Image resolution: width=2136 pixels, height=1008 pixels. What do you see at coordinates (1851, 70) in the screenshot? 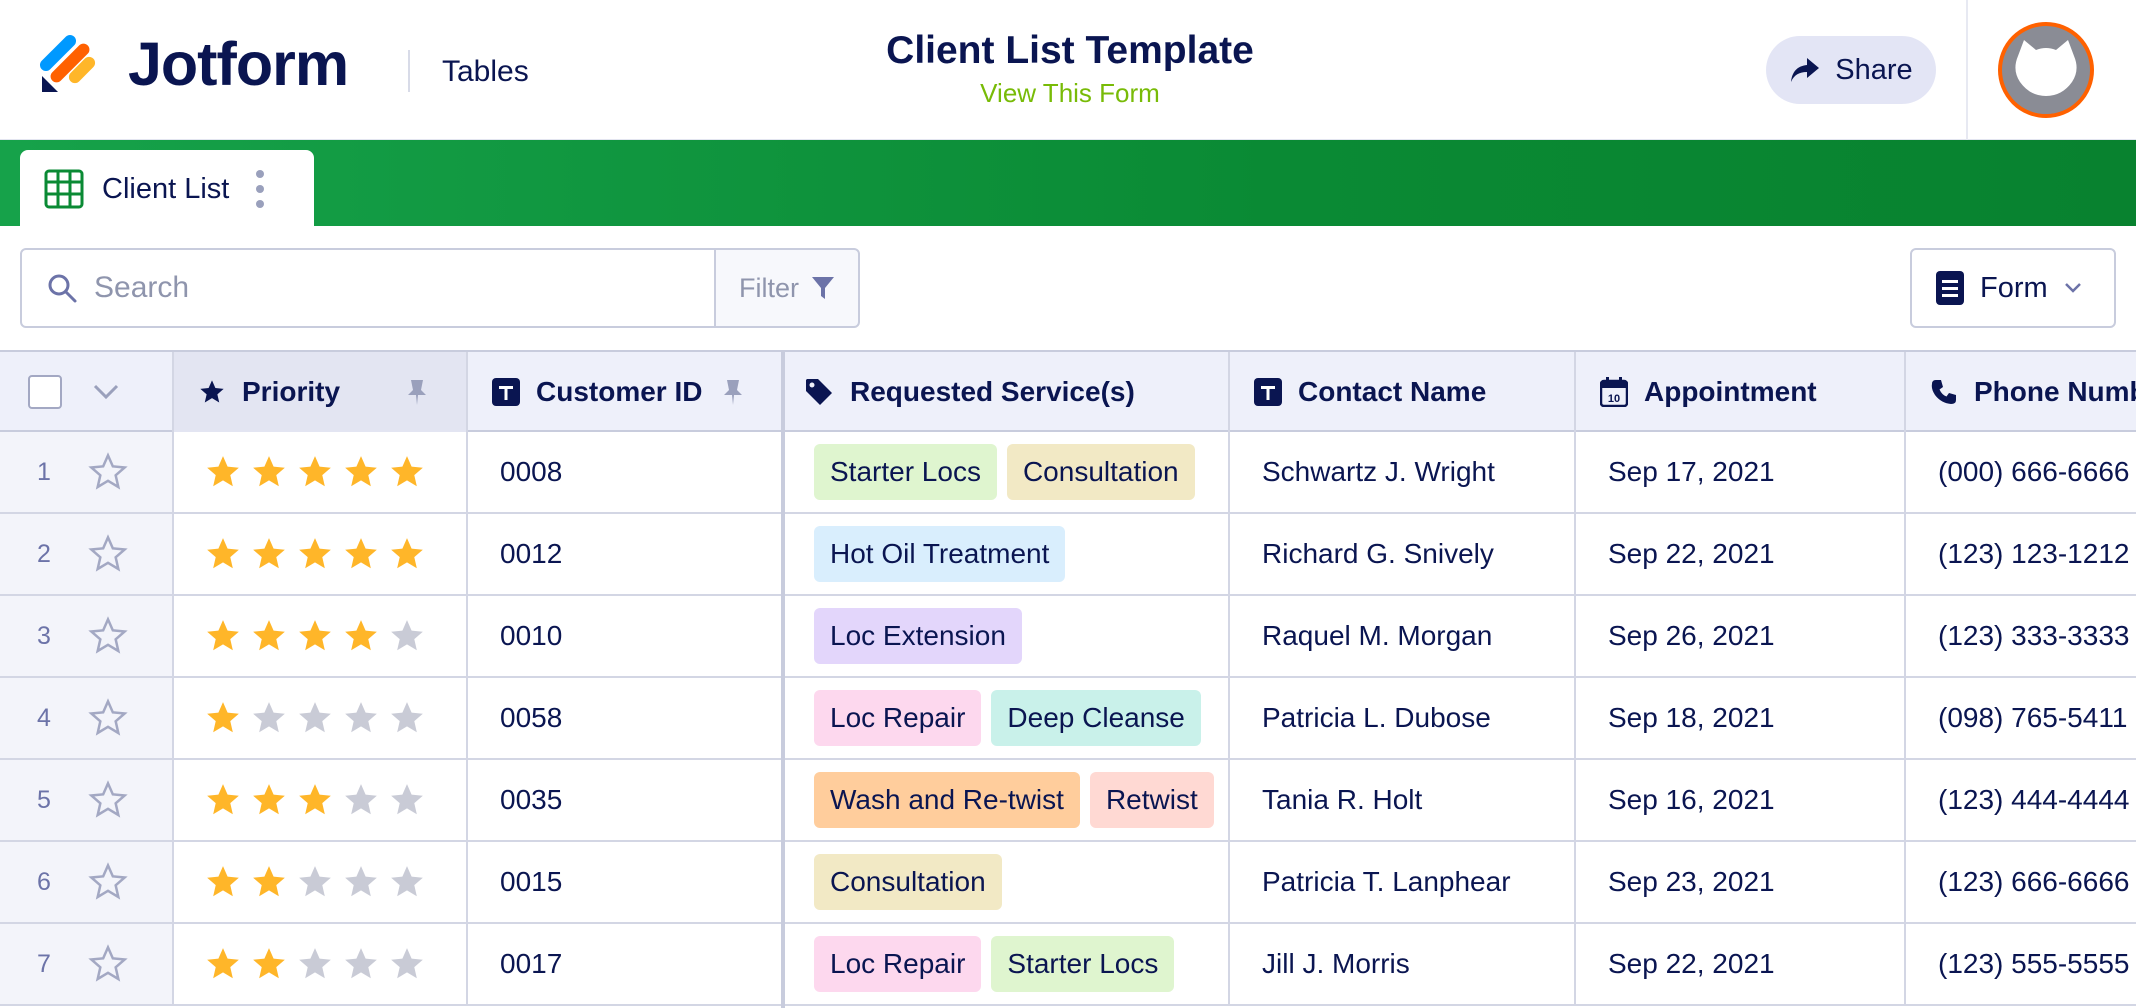
I see `share-button: Share` at bounding box center [1851, 70].